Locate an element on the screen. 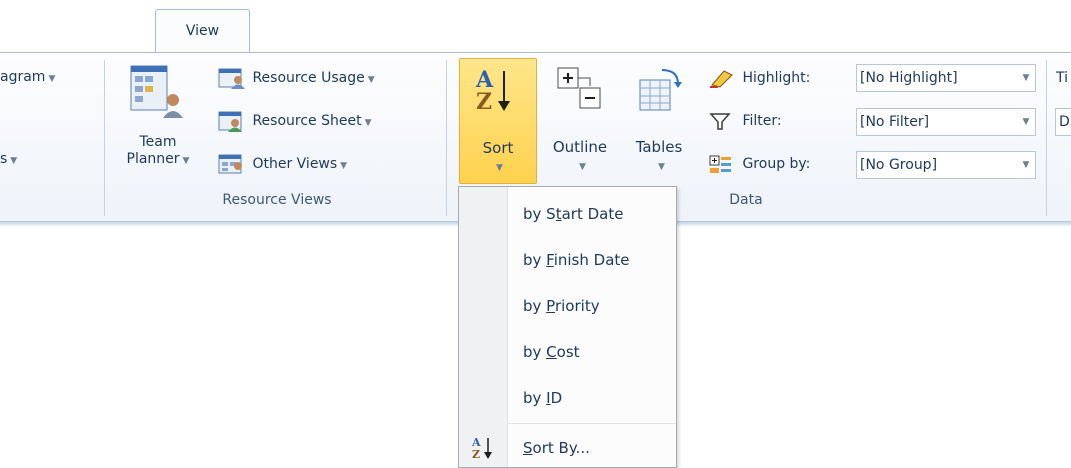 The height and width of the screenshot is (468, 1071). menu-item-sort-cost: by Cost is located at coordinates (551, 352).